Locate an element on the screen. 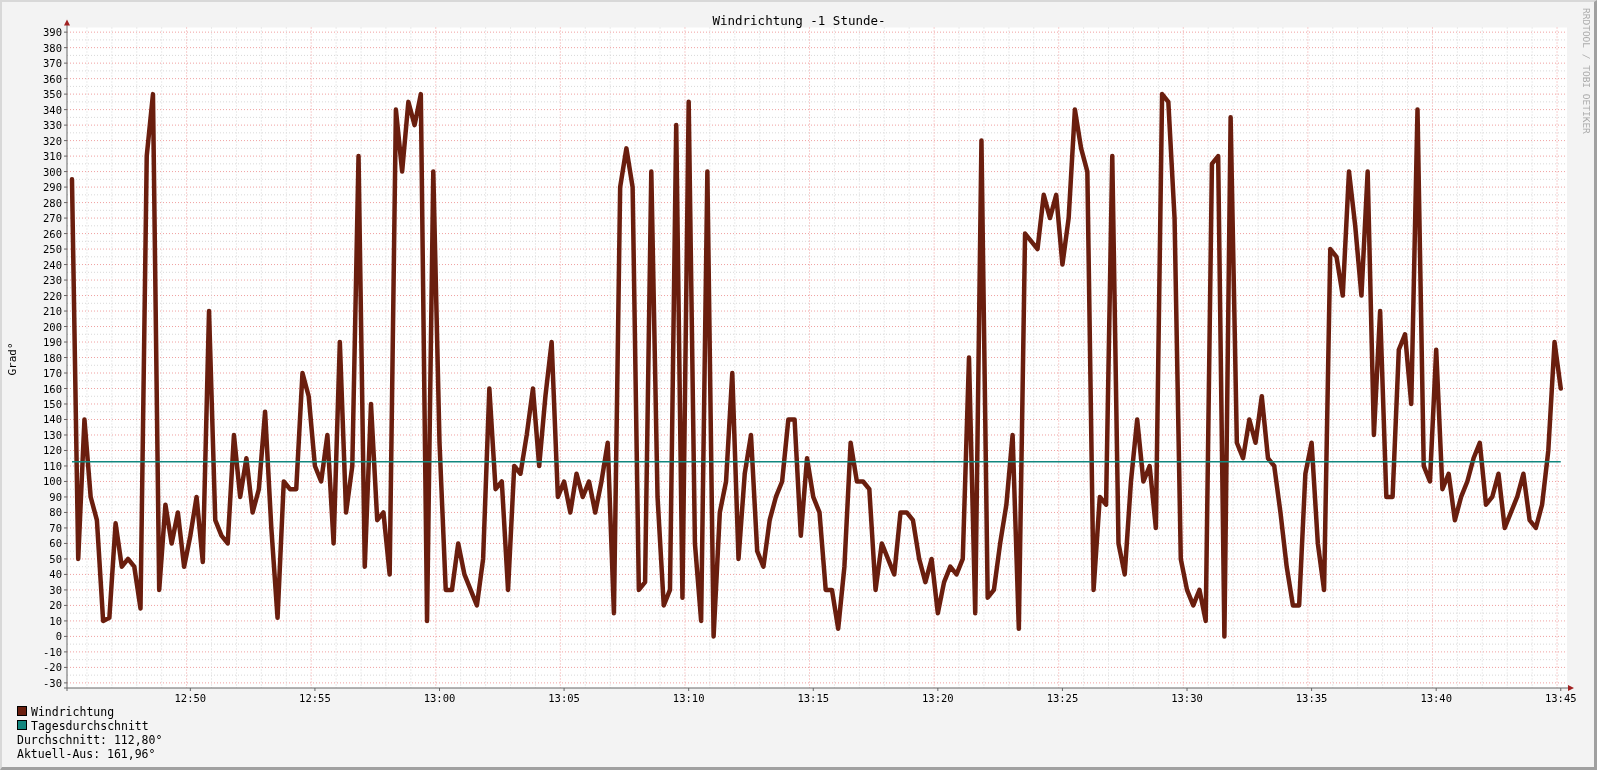 This screenshot has width=1597, height=770. axis-tick-label: 360 is located at coordinates (52, 78).